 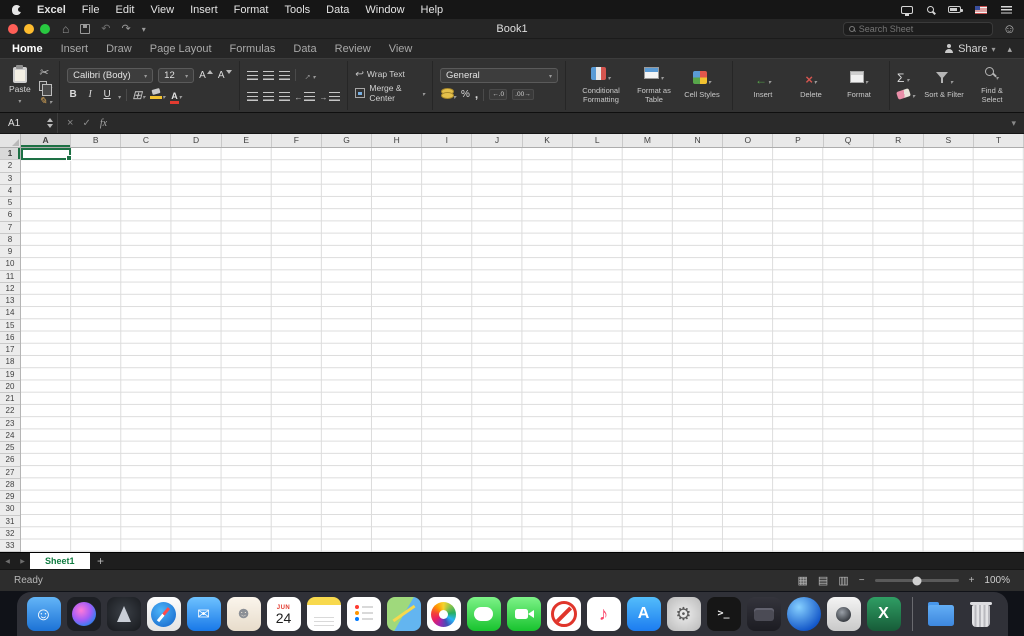 What do you see at coordinates (10, 166) in the screenshot?
I see `row-header-2: 2` at bounding box center [10, 166].